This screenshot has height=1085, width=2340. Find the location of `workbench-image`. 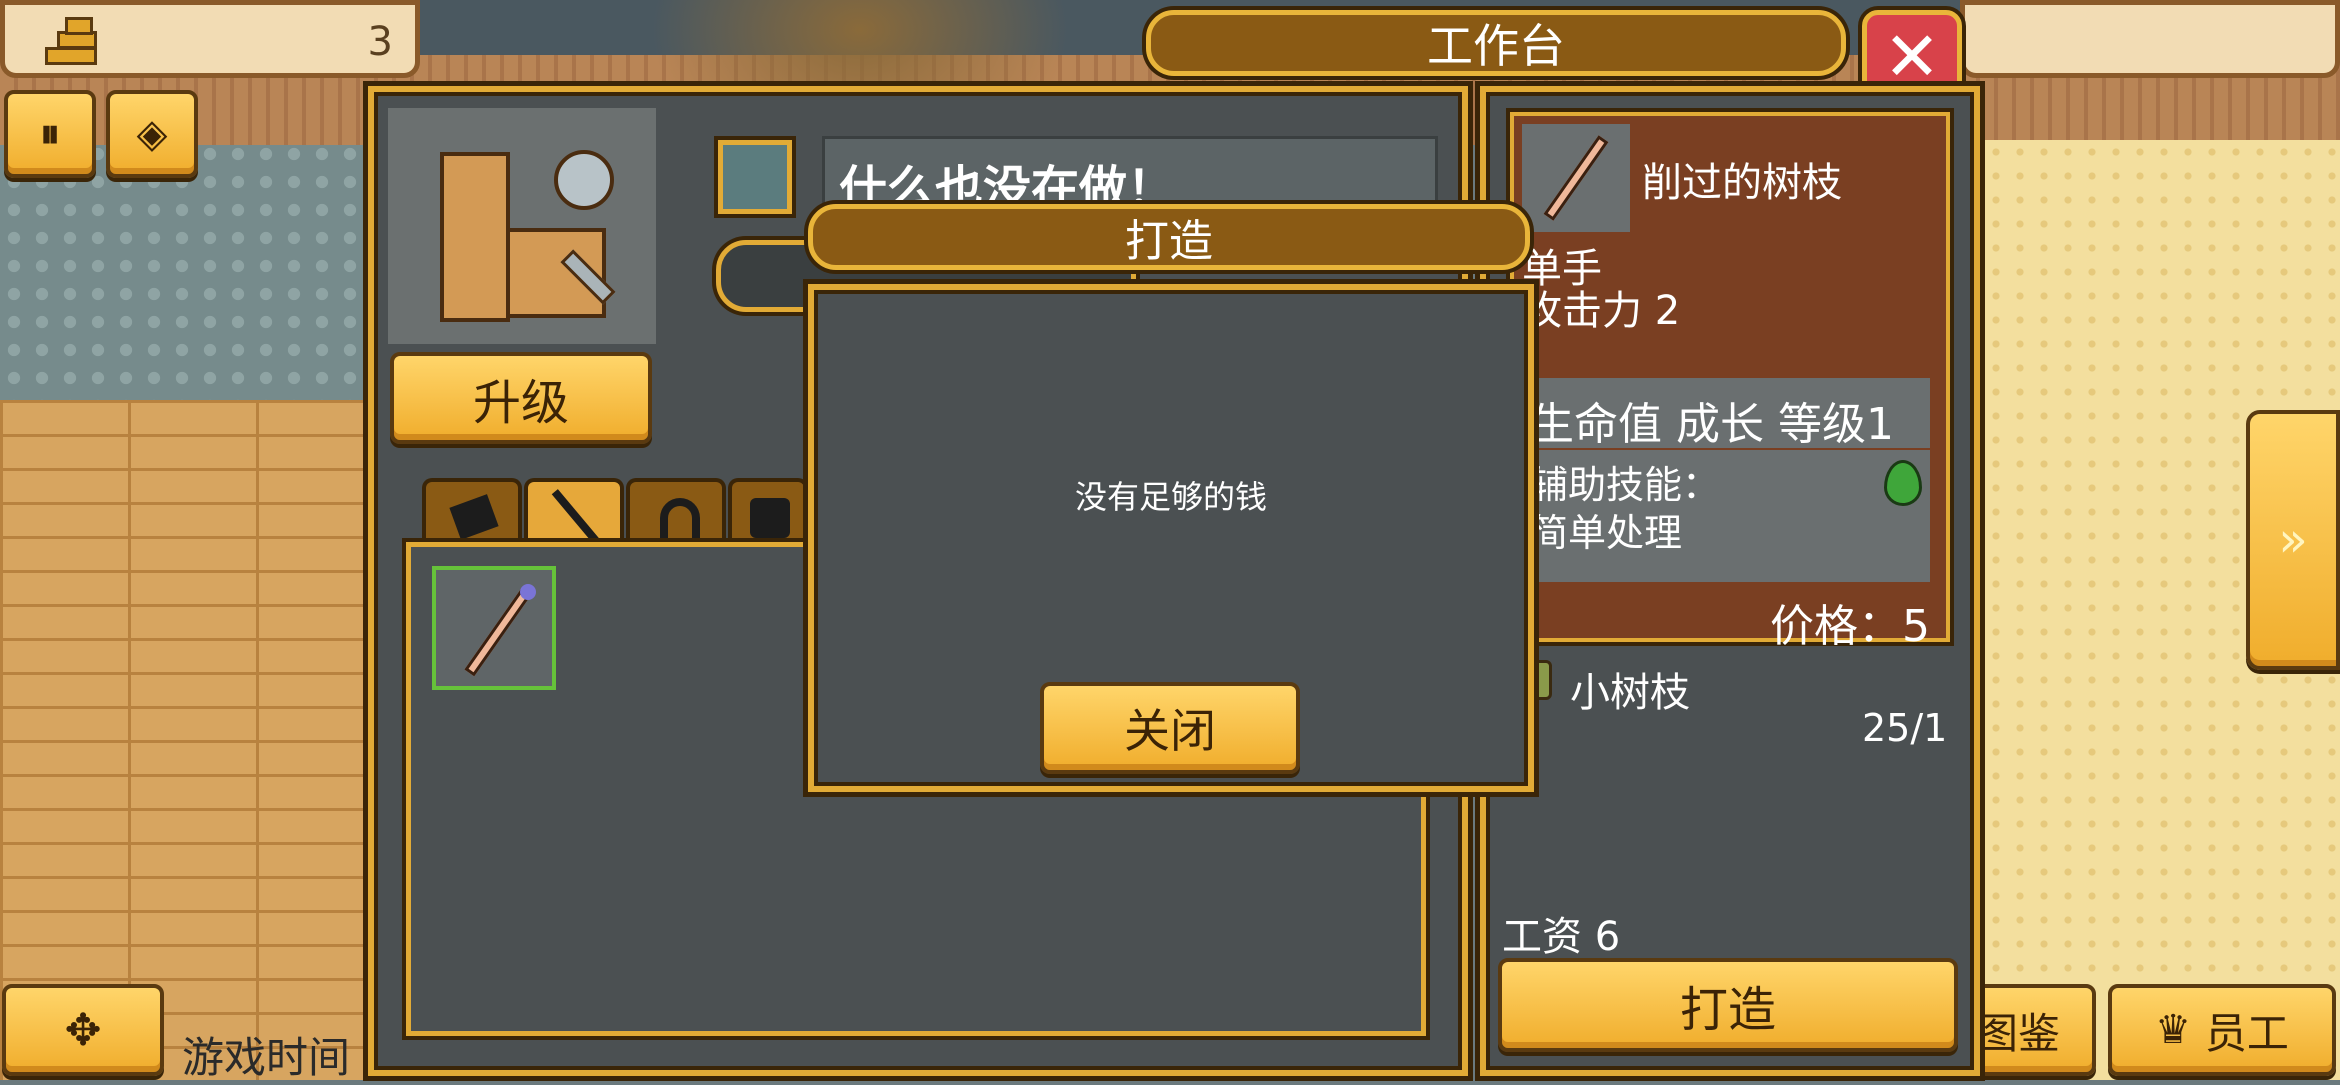

workbench-image is located at coordinates (522, 226).